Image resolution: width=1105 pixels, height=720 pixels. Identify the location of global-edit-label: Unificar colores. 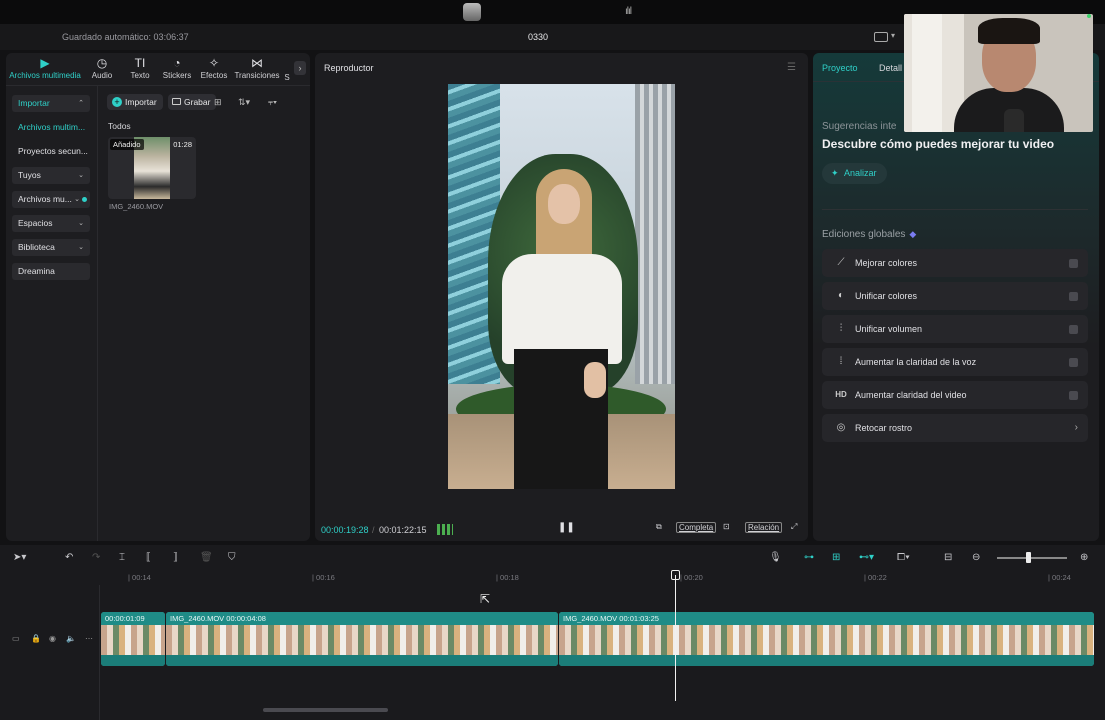
(886, 296).